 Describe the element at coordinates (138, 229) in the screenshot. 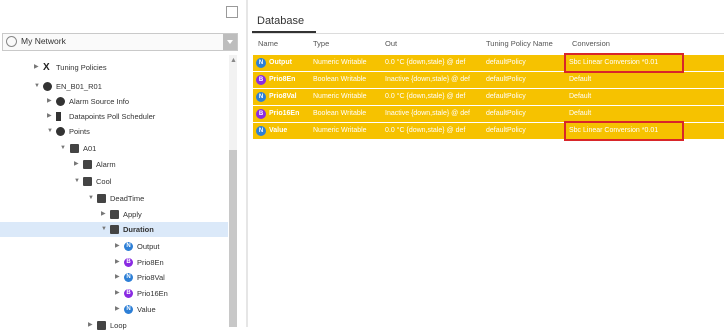

I see `tree-node-label: Duration` at that location.